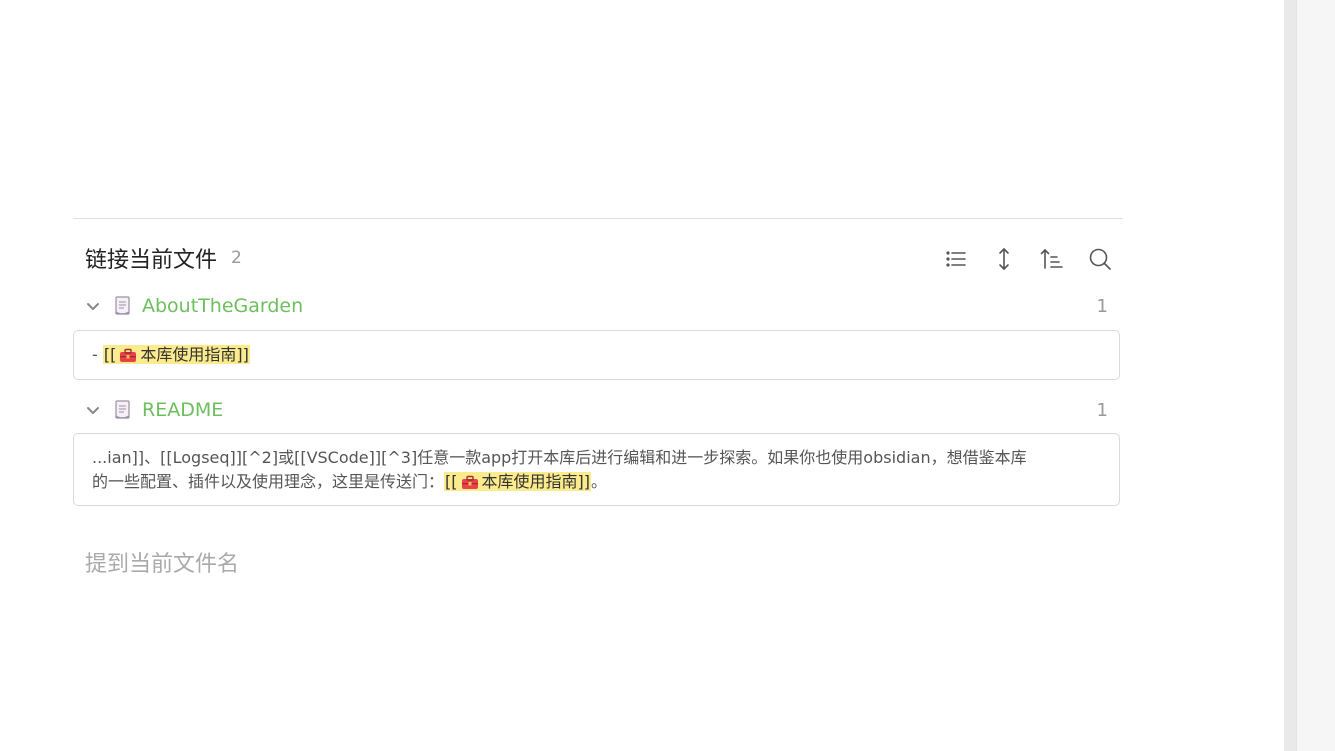 This screenshot has height=751, width=1335. What do you see at coordinates (222, 306) in the screenshot?
I see `file-name: AboutTheGarden` at bounding box center [222, 306].